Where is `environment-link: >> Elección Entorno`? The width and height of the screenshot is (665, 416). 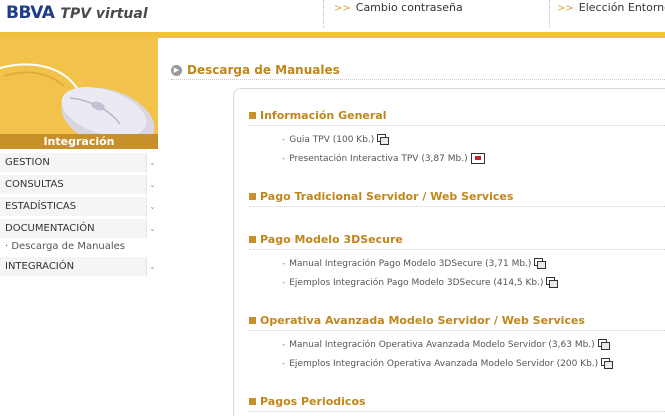
environment-link: >> Elección Entorno is located at coordinates (611, 7).